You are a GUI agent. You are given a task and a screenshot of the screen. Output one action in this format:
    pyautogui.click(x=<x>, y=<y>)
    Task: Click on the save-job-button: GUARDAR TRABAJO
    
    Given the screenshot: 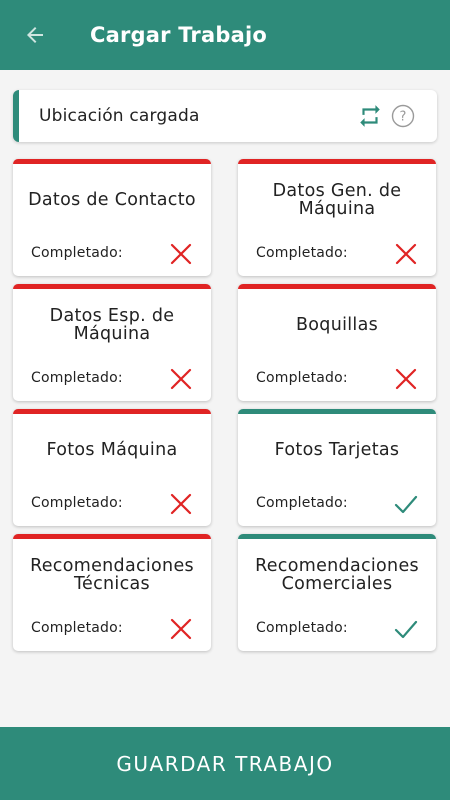 What is the action you would take?
    pyautogui.click(x=225, y=763)
    